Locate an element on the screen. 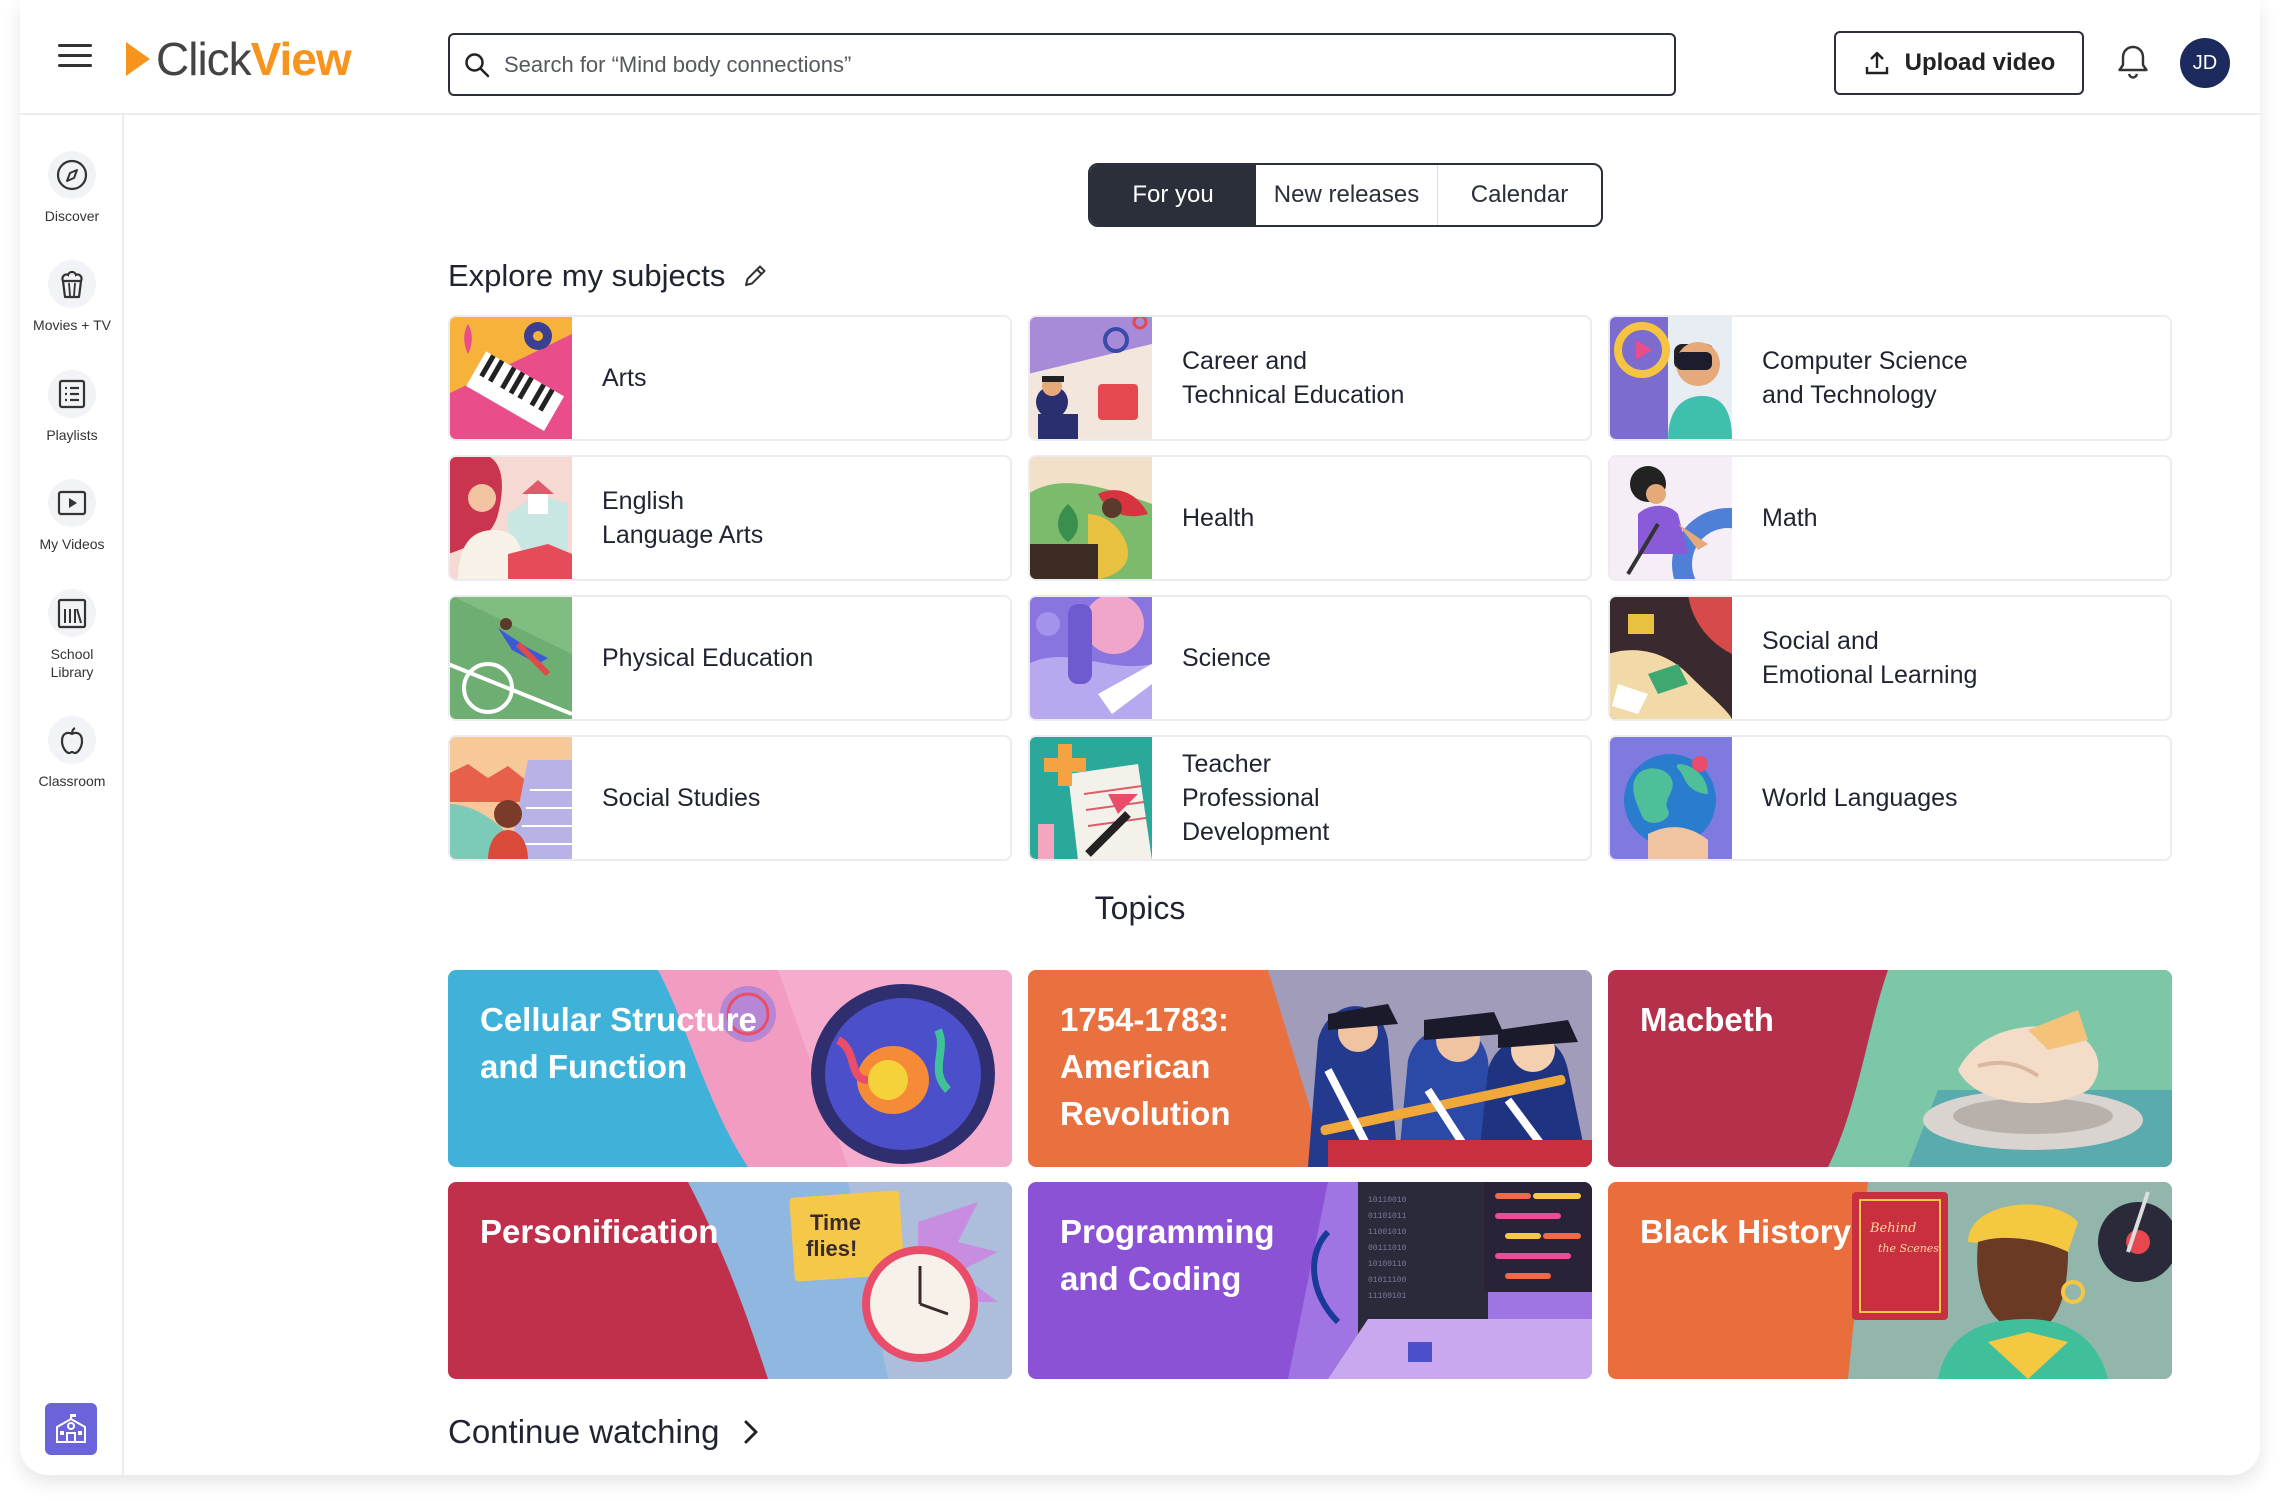  subject-card-social-studies: Social Studies is located at coordinates (730, 798).